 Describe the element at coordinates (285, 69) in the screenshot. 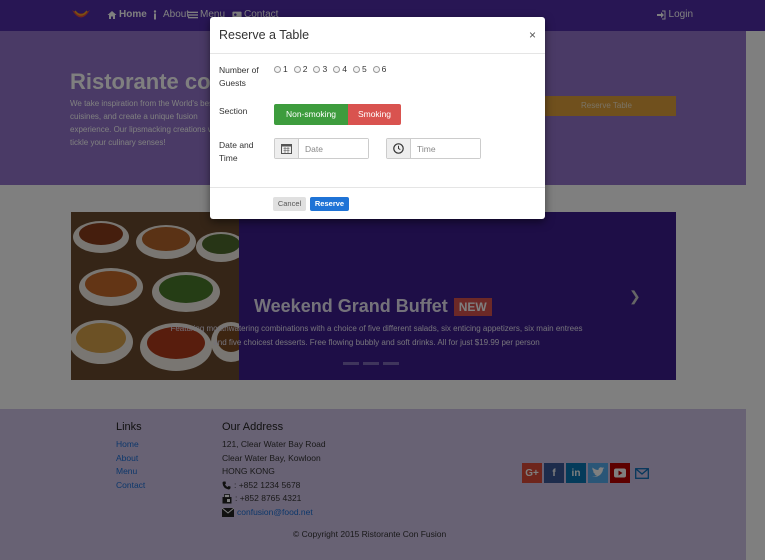

I see `guest-option-label: 1` at that location.